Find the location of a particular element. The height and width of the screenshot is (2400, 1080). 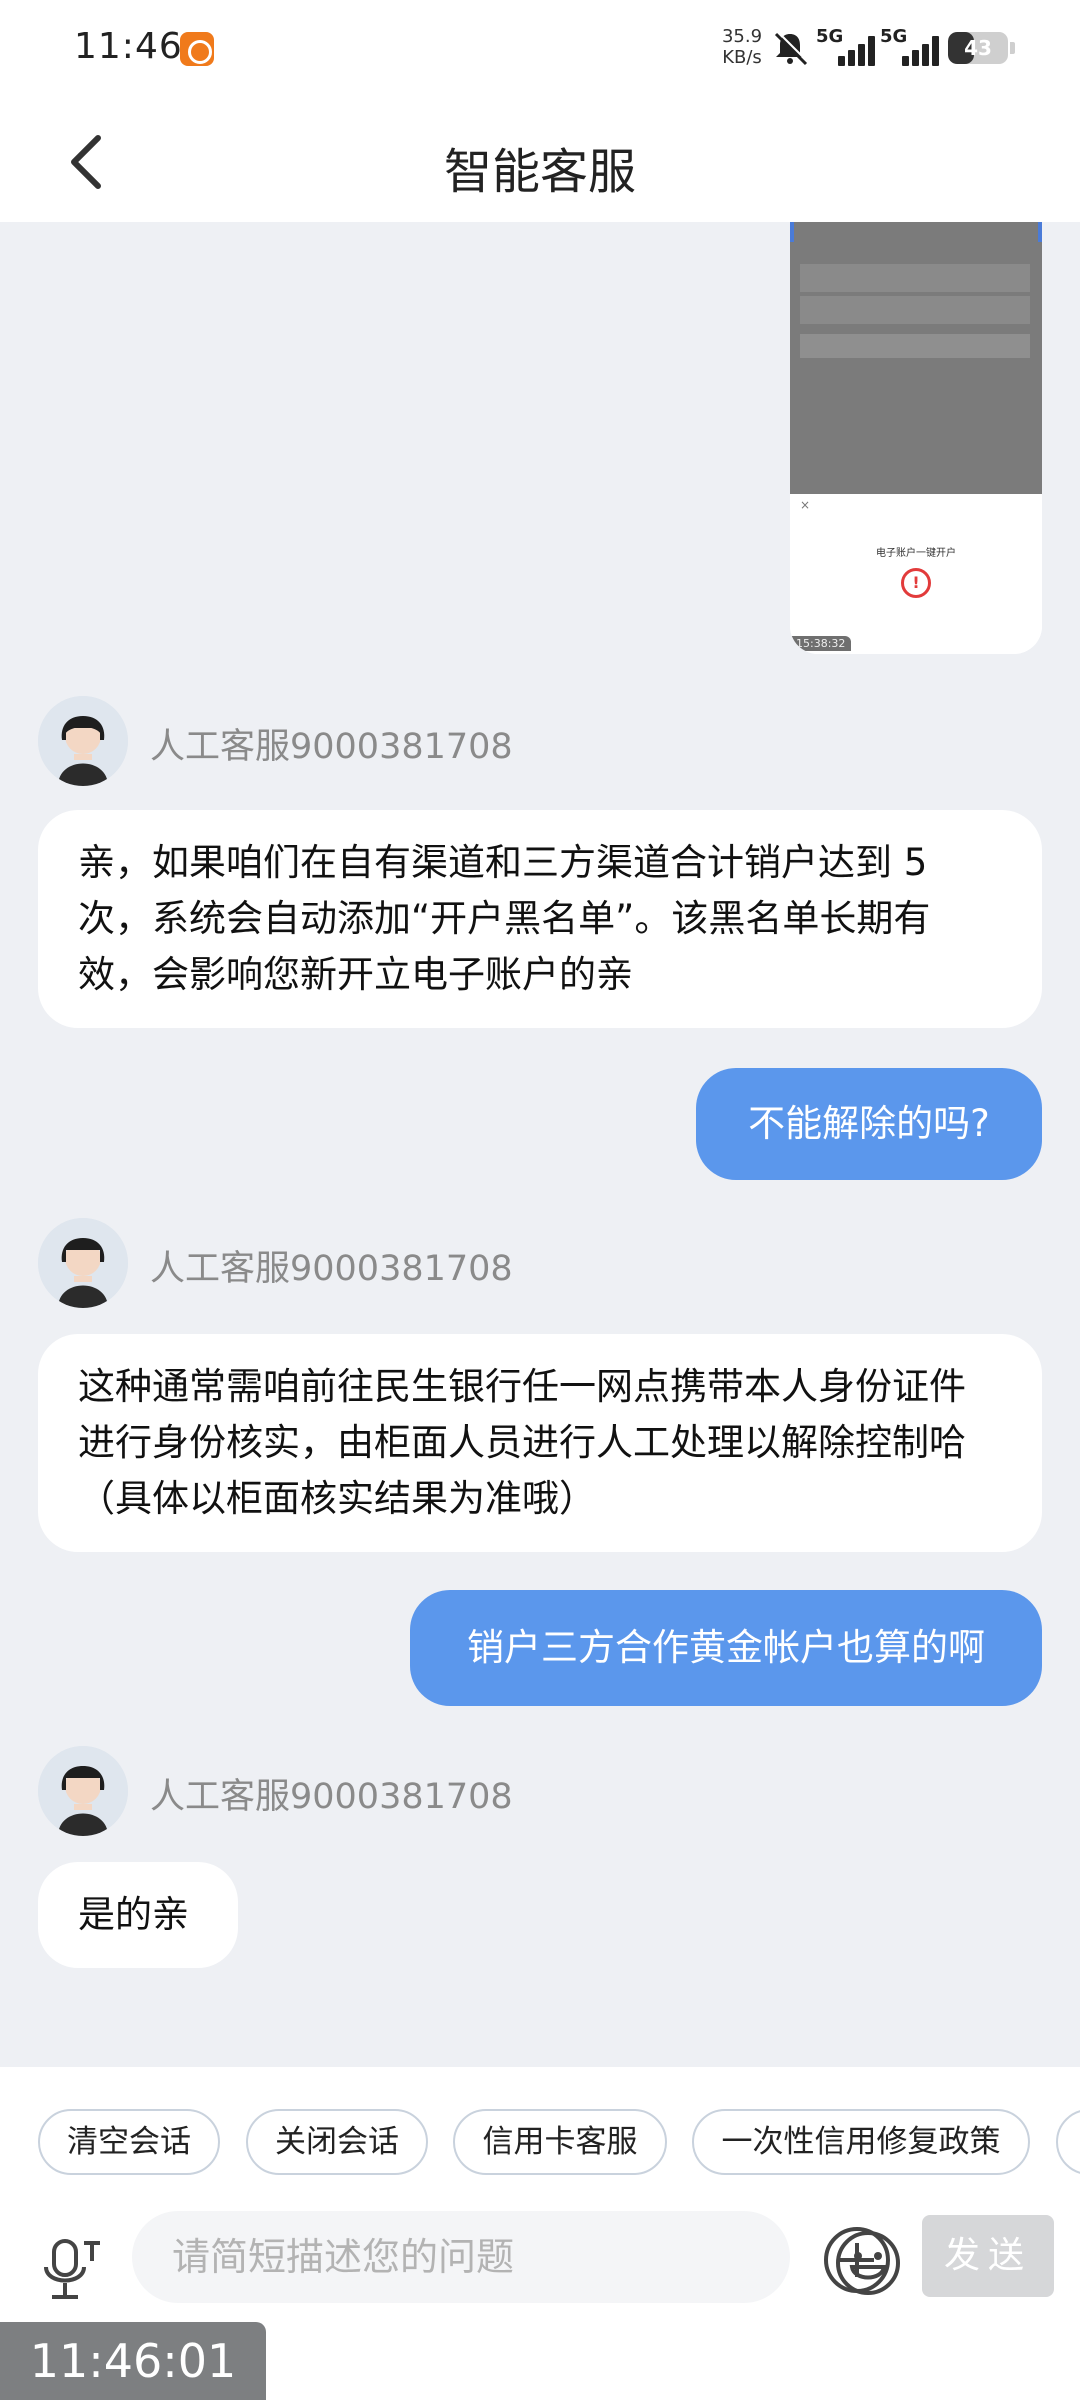

attachment-popup-title: 电子账户一键开户 is located at coordinates (916, 553).